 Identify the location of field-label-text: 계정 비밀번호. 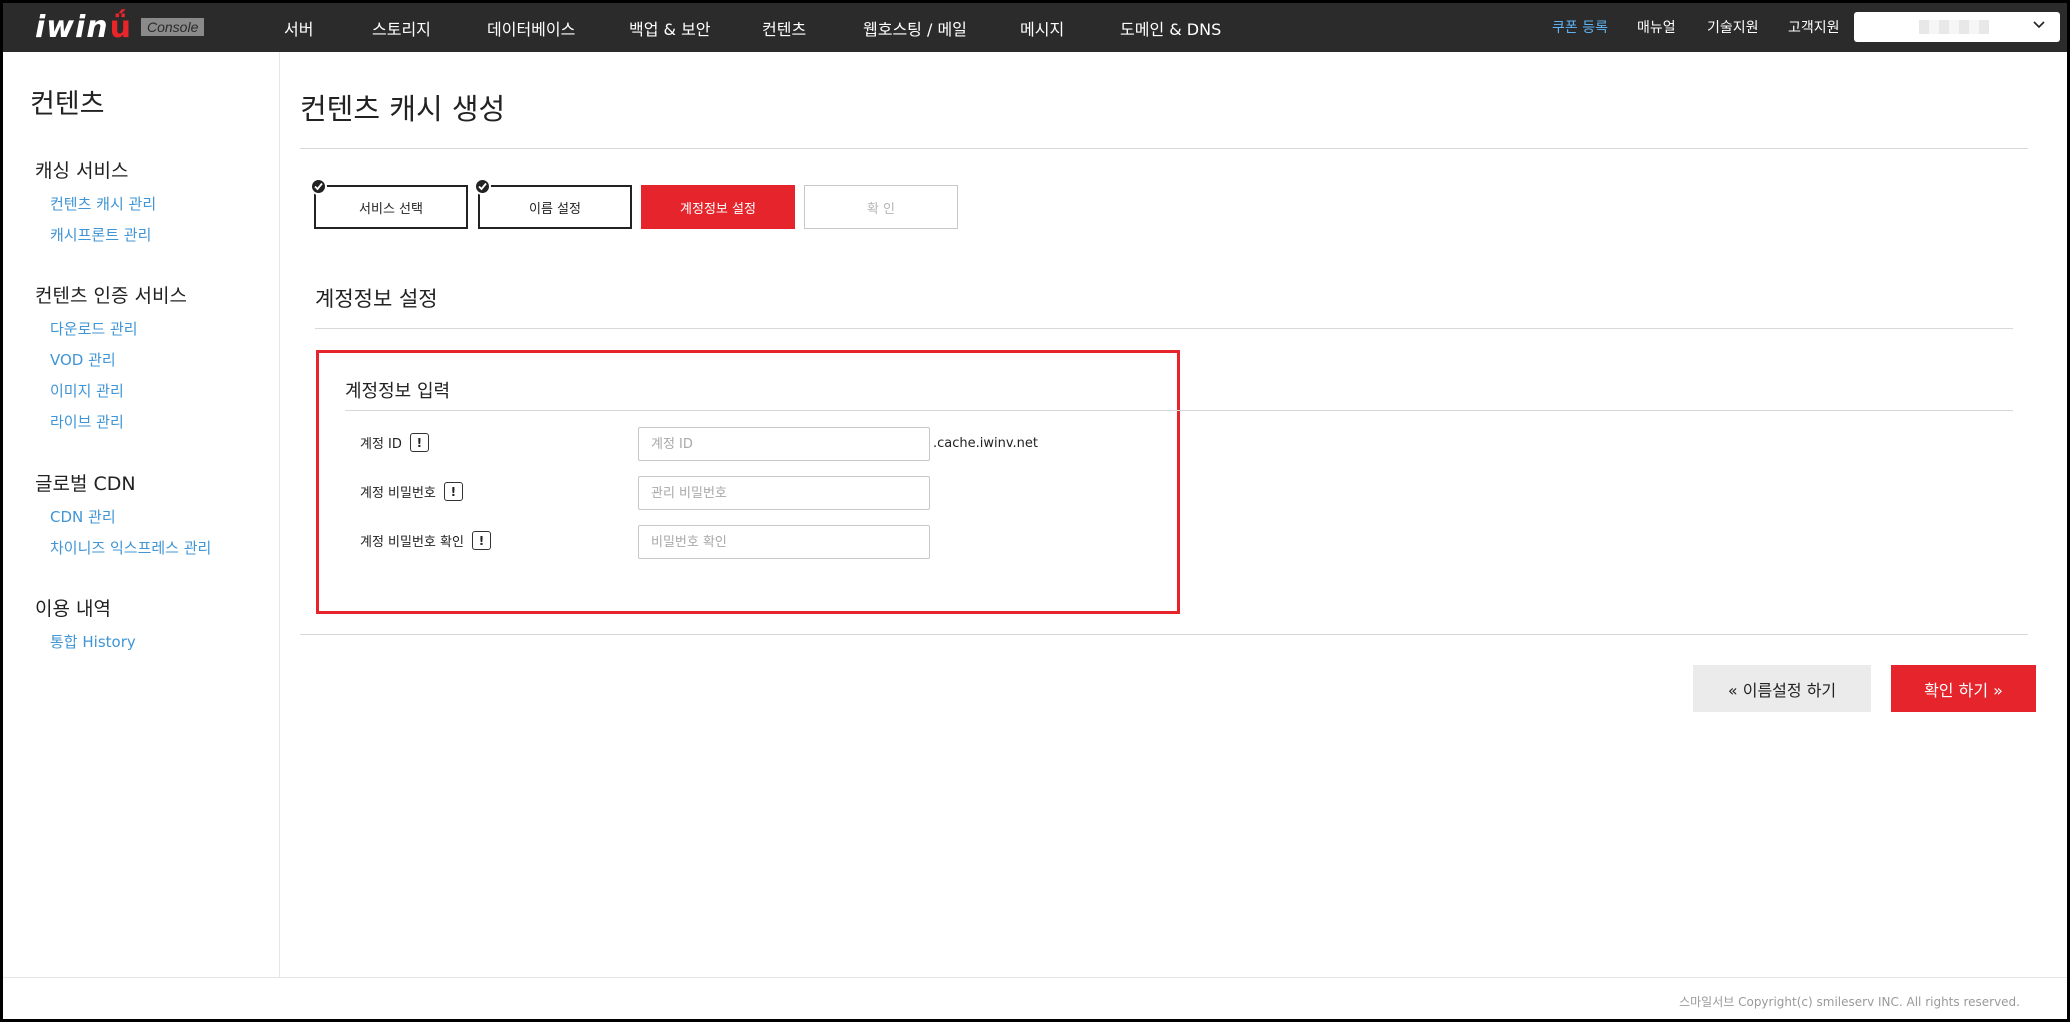
(398, 493).